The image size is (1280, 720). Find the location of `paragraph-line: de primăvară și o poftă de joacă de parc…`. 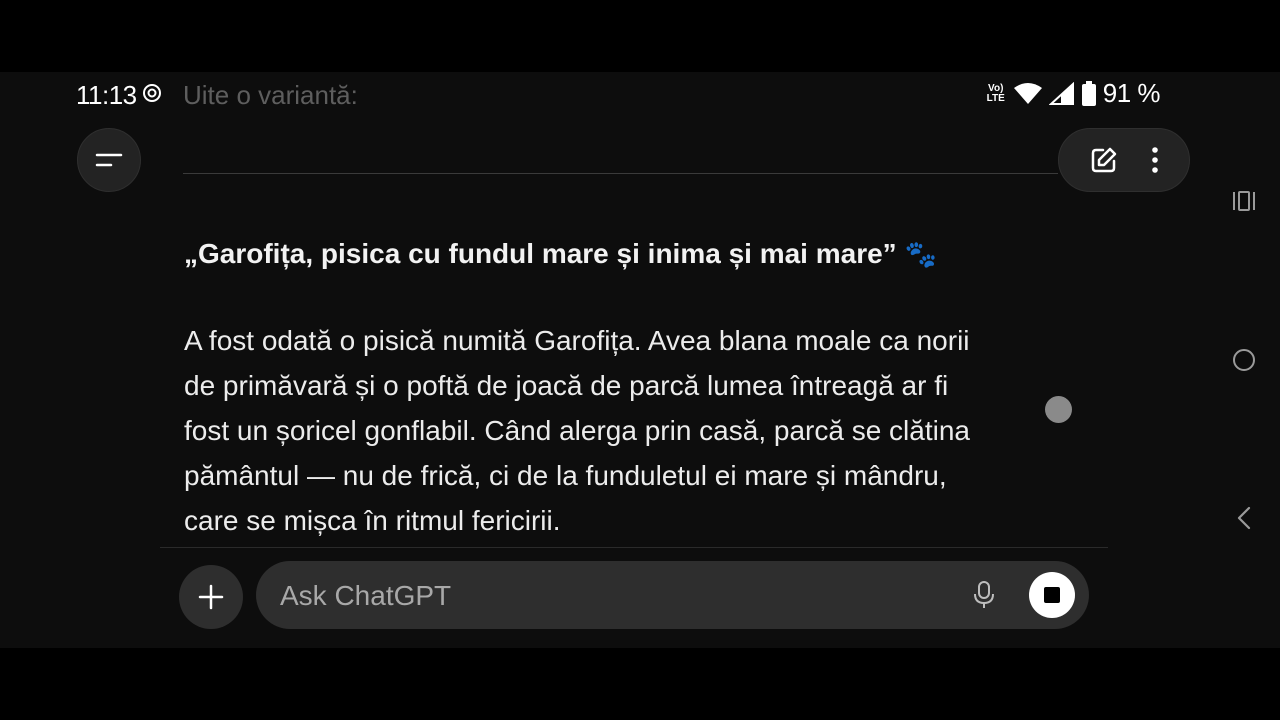

paragraph-line: de primăvară și o poftă de joacă de parc… is located at coordinates (566, 385).